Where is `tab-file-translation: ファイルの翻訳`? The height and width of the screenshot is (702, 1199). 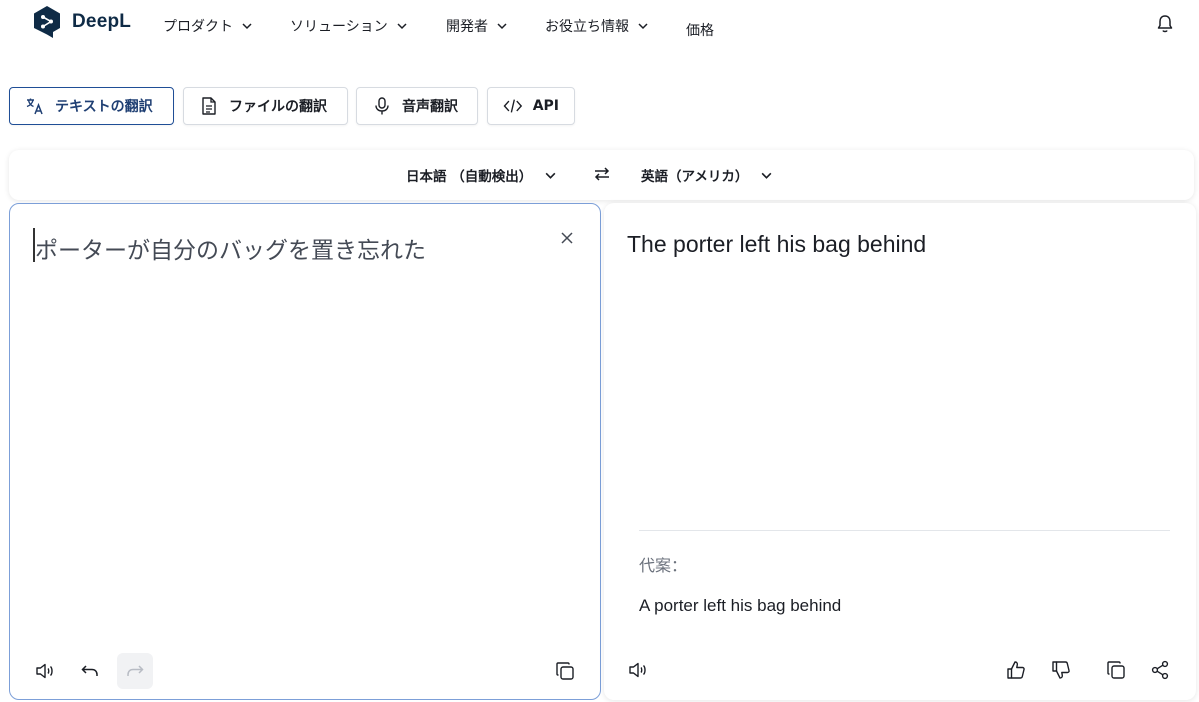
tab-file-translation: ファイルの翻訳 is located at coordinates (265, 106).